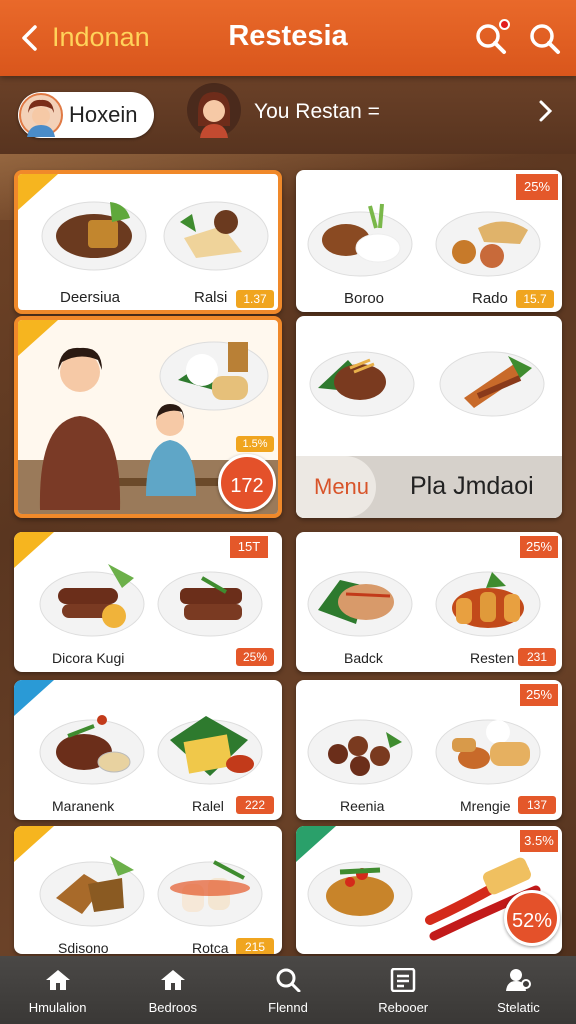 Image resolution: width=576 pixels, height=1024 pixels. I want to click on nav-label: Stelatic, so click(518, 1007).